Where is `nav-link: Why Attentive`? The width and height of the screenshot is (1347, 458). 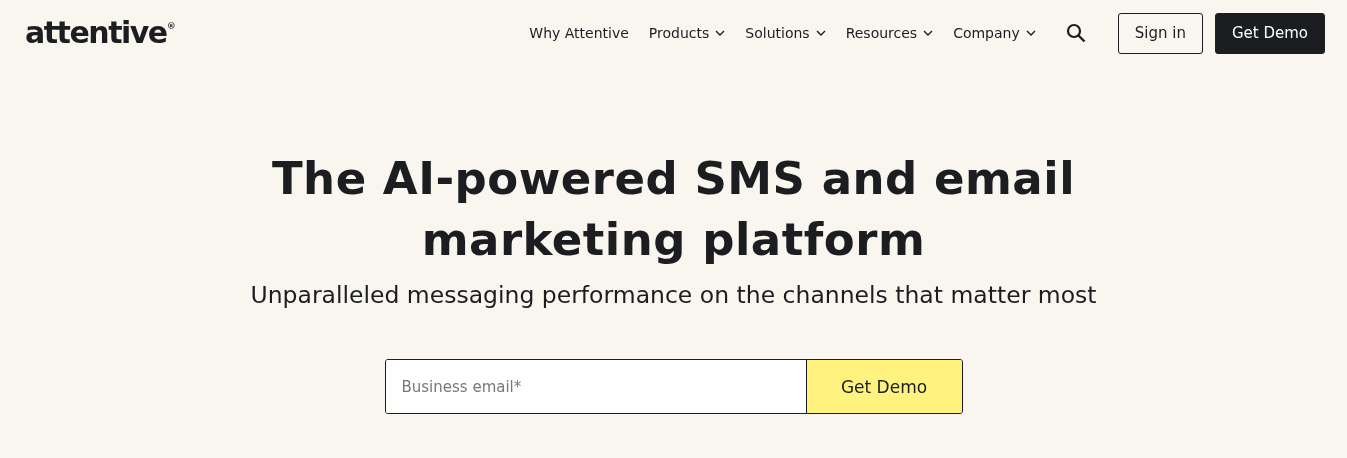 nav-link: Why Attentive is located at coordinates (579, 33).